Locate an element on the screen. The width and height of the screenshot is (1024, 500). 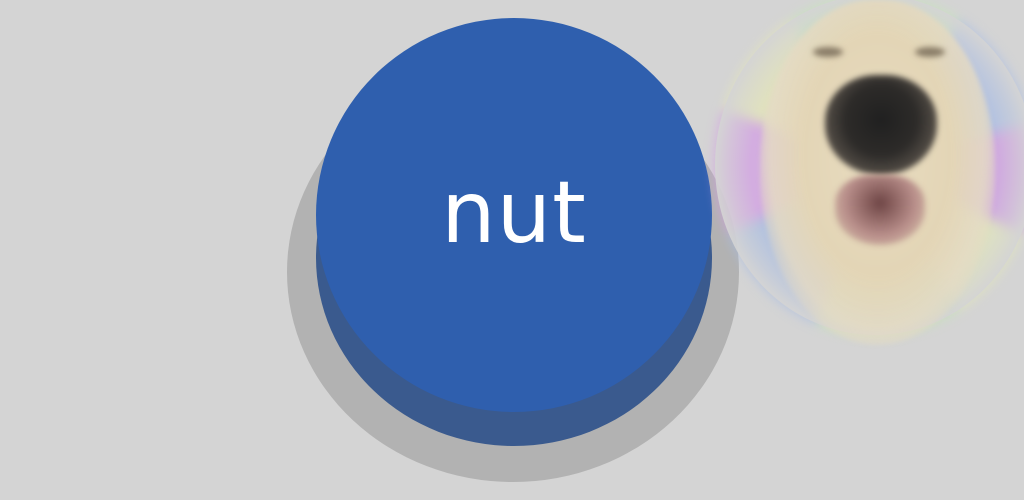
dog-right-eye is located at coordinates (930, 52).